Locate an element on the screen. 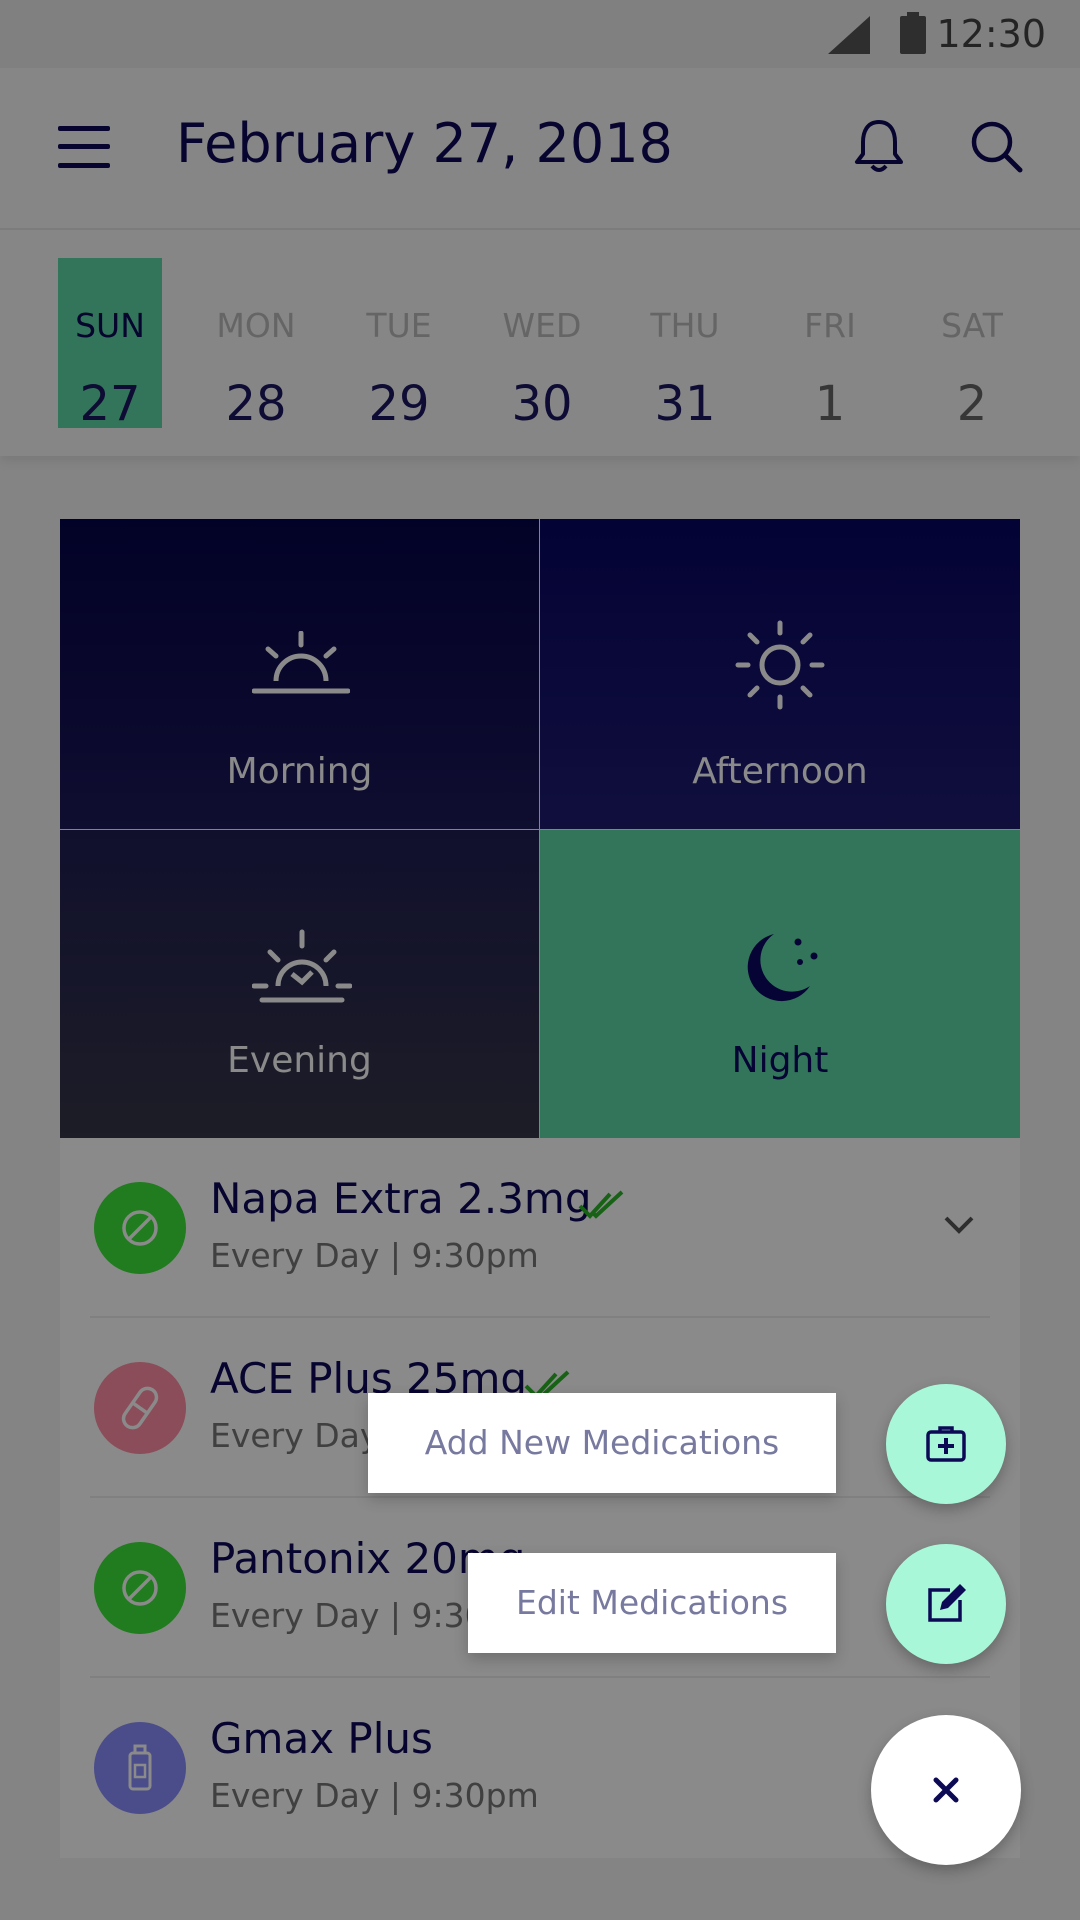 The height and width of the screenshot is (1920, 1080). close-icon is located at coordinates (946, 1790).